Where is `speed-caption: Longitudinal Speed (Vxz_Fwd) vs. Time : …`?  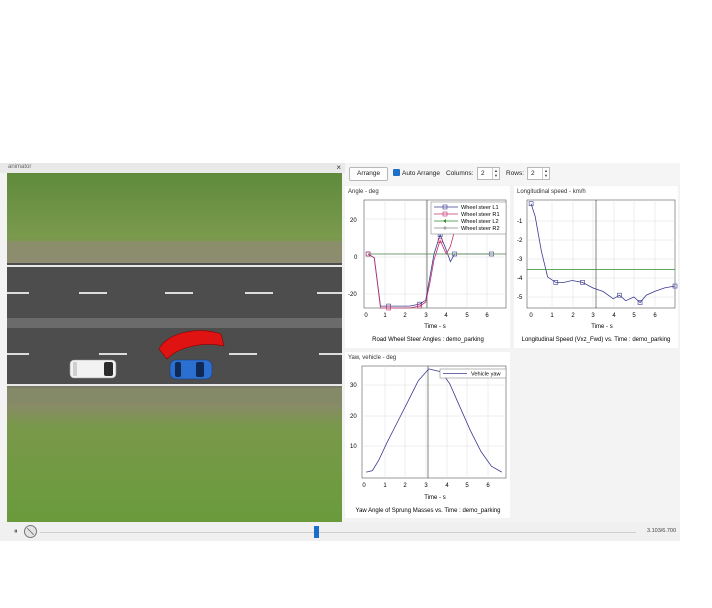
speed-caption: Longitudinal Speed (Vxz_Fwd) vs. Time : … is located at coordinates (596, 340).